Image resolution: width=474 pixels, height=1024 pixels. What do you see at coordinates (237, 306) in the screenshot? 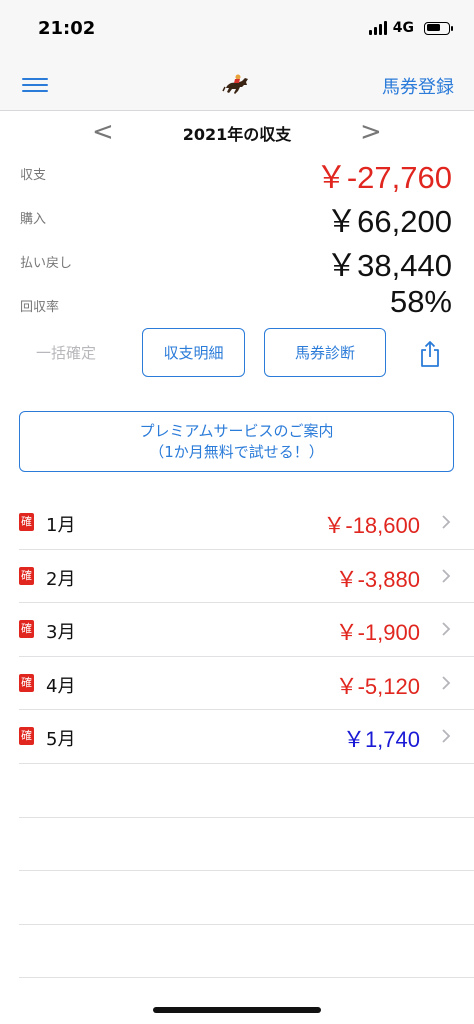
I see `summary-return-rate: 回収率 58%` at bounding box center [237, 306].